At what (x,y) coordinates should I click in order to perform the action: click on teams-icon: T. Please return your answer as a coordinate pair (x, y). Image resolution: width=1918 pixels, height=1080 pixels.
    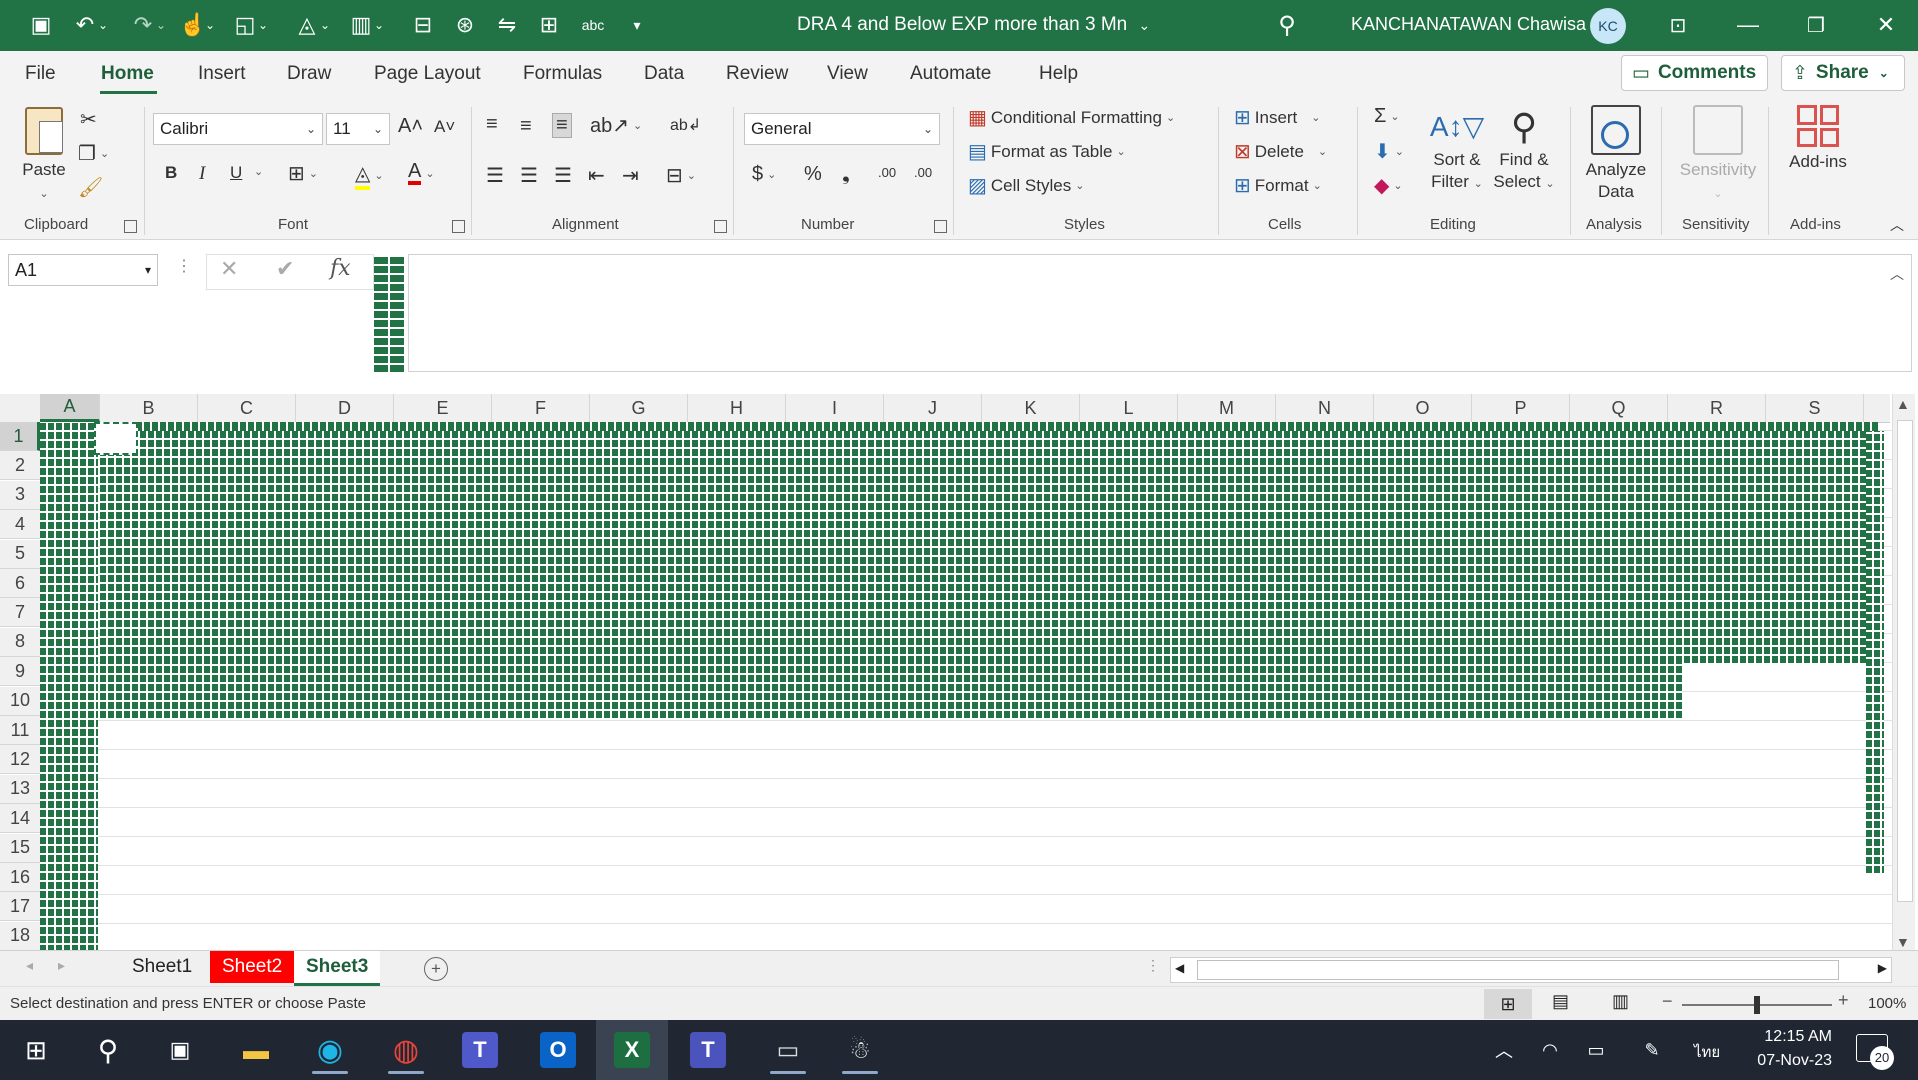
    Looking at the image, I should click on (480, 1050).